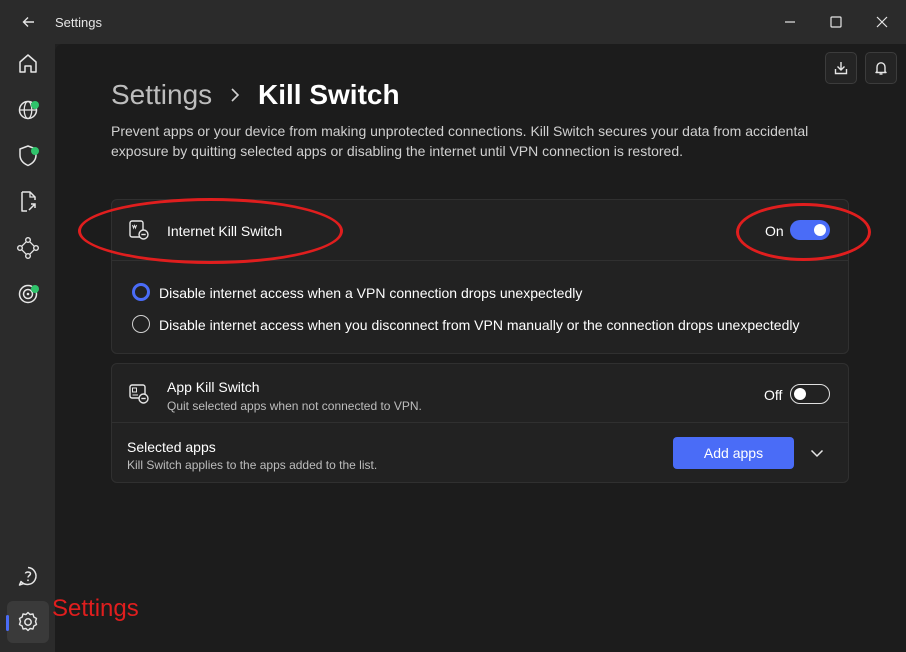 The width and height of the screenshot is (906, 652). Describe the element at coordinates (882, 22) in the screenshot. I see `close-icon` at that location.